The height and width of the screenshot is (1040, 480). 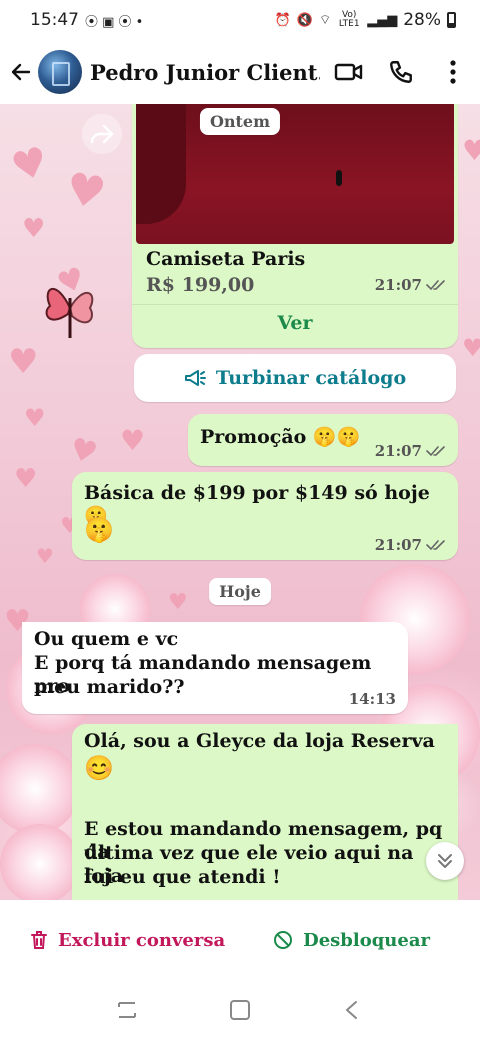 I want to click on video-call-button, so click(x=349, y=72).